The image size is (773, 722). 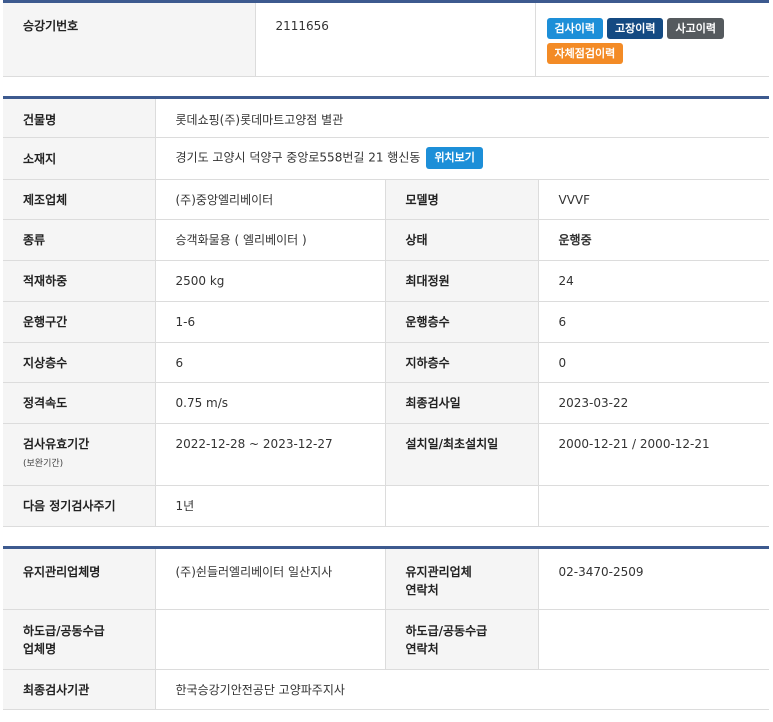 I want to click on subcontractor-label: 하도급/공동수급 업체명, so click(x=79, y=639).